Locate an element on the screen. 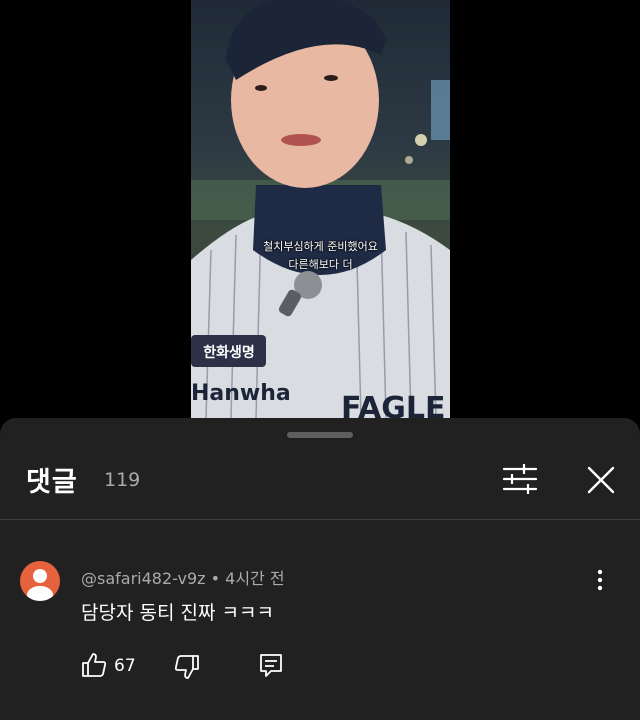 The height and width of the screenshot is (720, 640). avatar is located at coordinates (40, 581).